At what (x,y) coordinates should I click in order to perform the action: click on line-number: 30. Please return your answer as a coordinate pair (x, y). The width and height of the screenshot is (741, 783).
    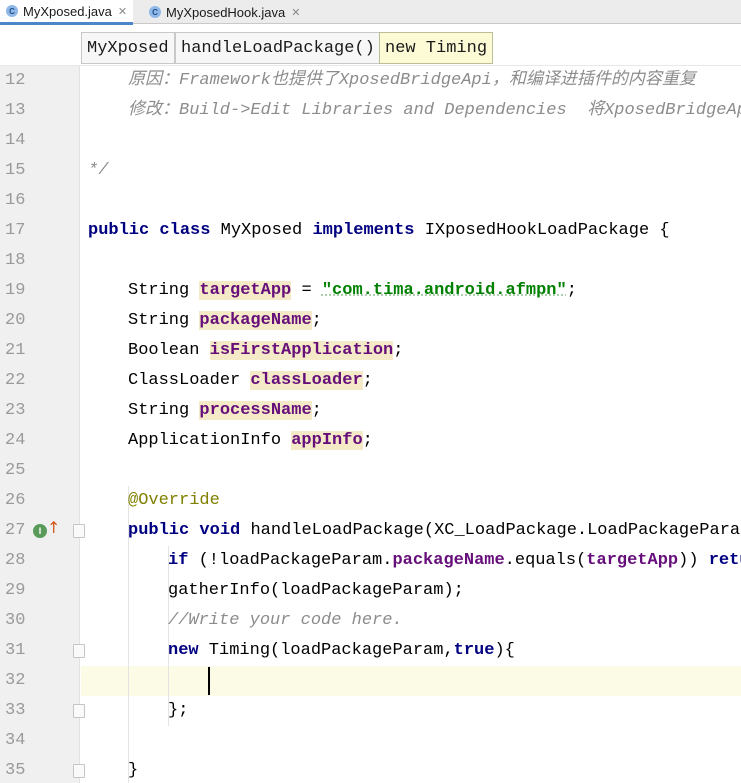
    Looking at the image, I should click on (15, 620).